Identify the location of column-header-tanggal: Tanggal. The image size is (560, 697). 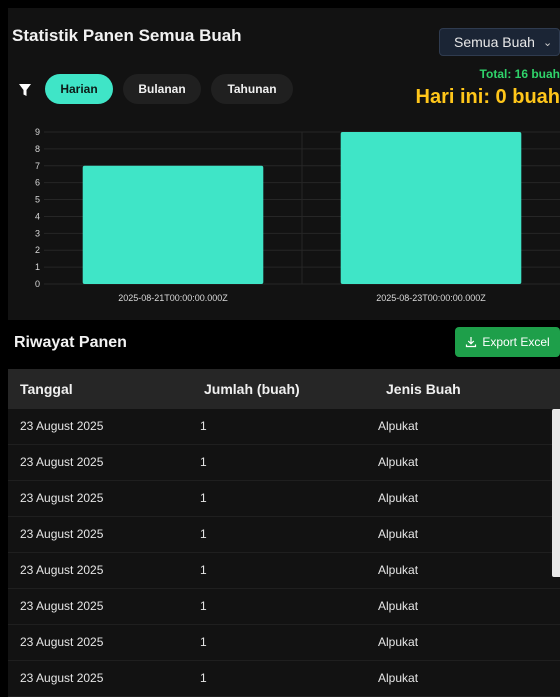
(46, 389).